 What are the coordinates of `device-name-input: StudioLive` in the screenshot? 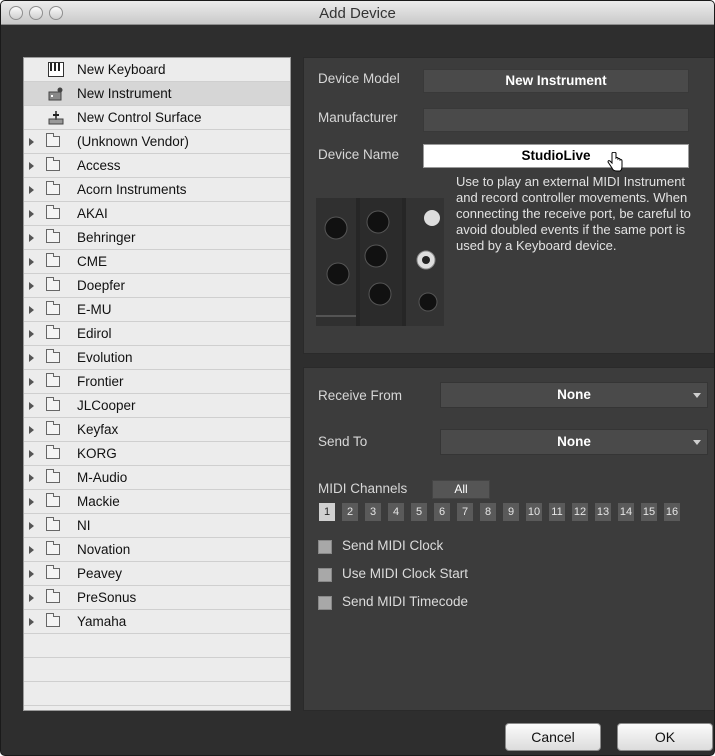 It's located at (556, 156).